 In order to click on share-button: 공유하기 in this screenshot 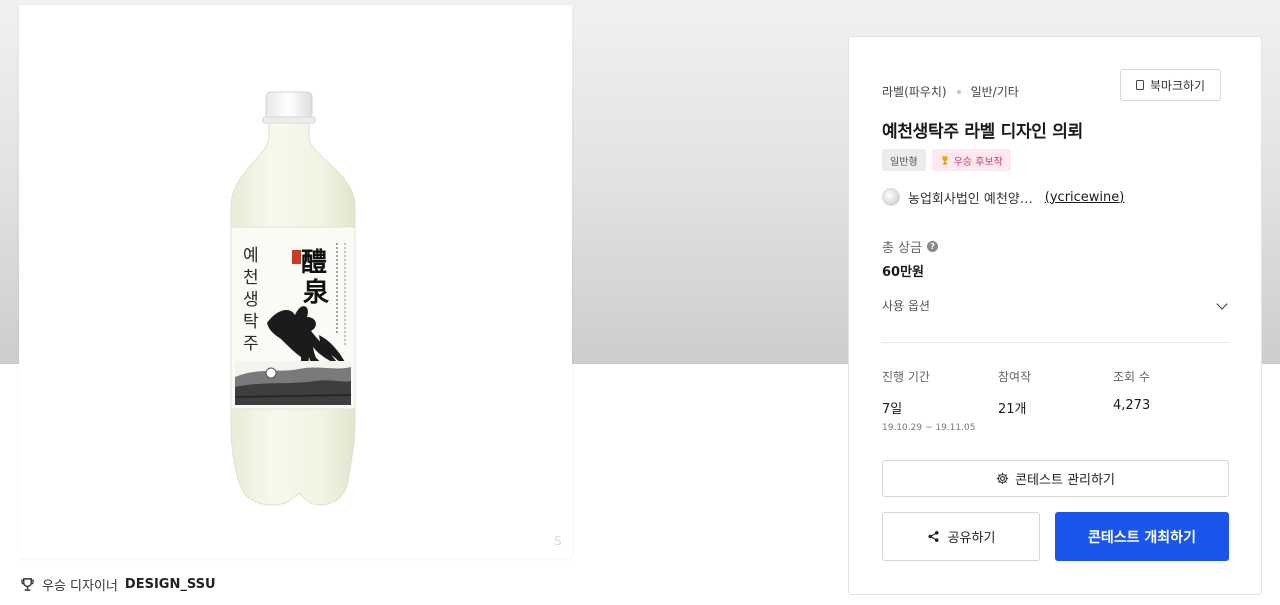, I will do `click(961, 536)`.